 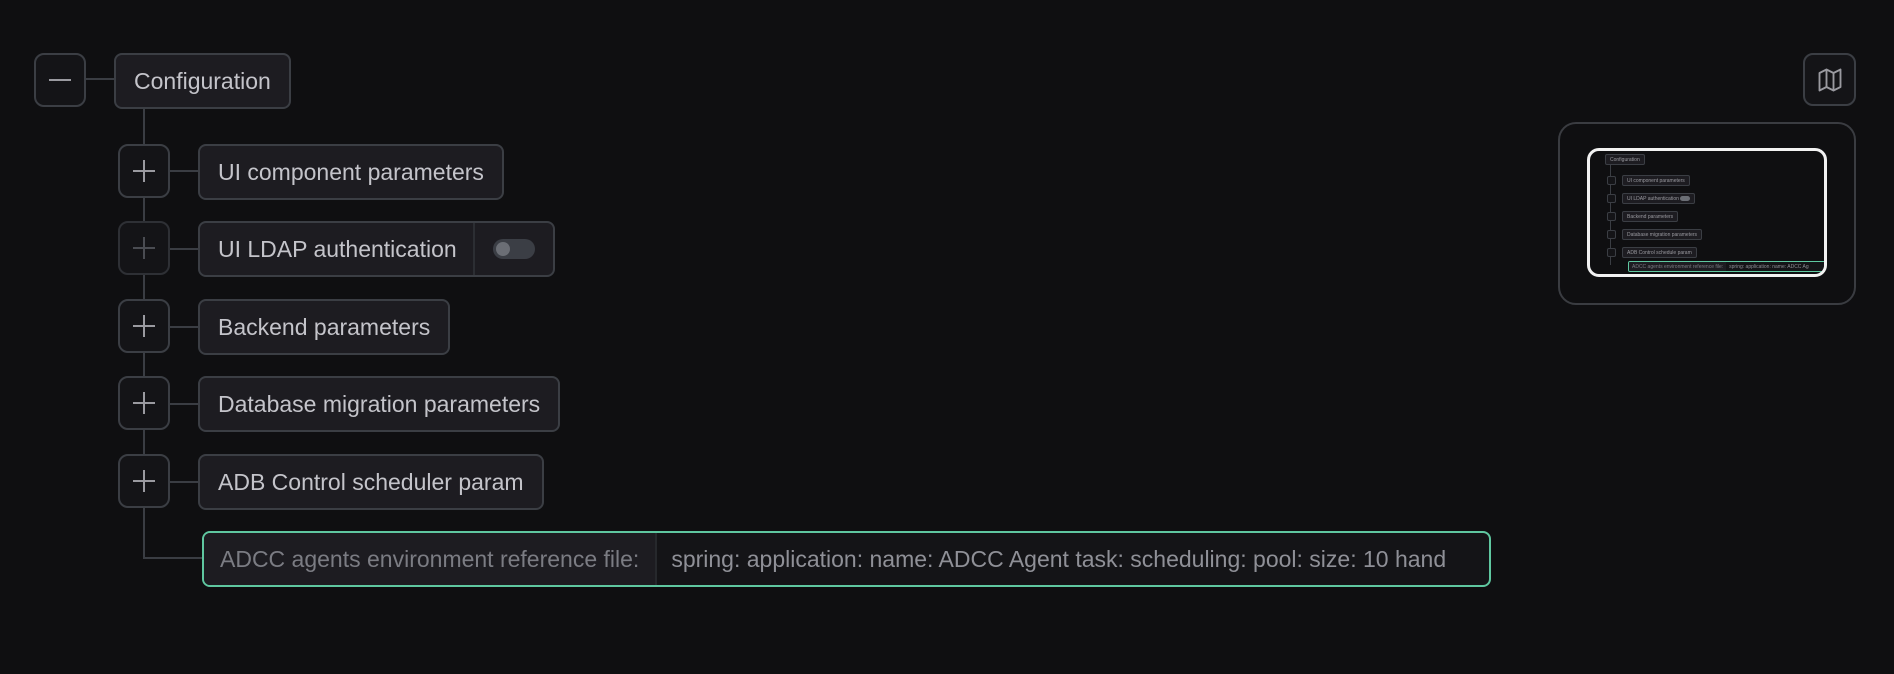 I want to click on mm-node: UI component parameters, so click(x=1656, y=180).